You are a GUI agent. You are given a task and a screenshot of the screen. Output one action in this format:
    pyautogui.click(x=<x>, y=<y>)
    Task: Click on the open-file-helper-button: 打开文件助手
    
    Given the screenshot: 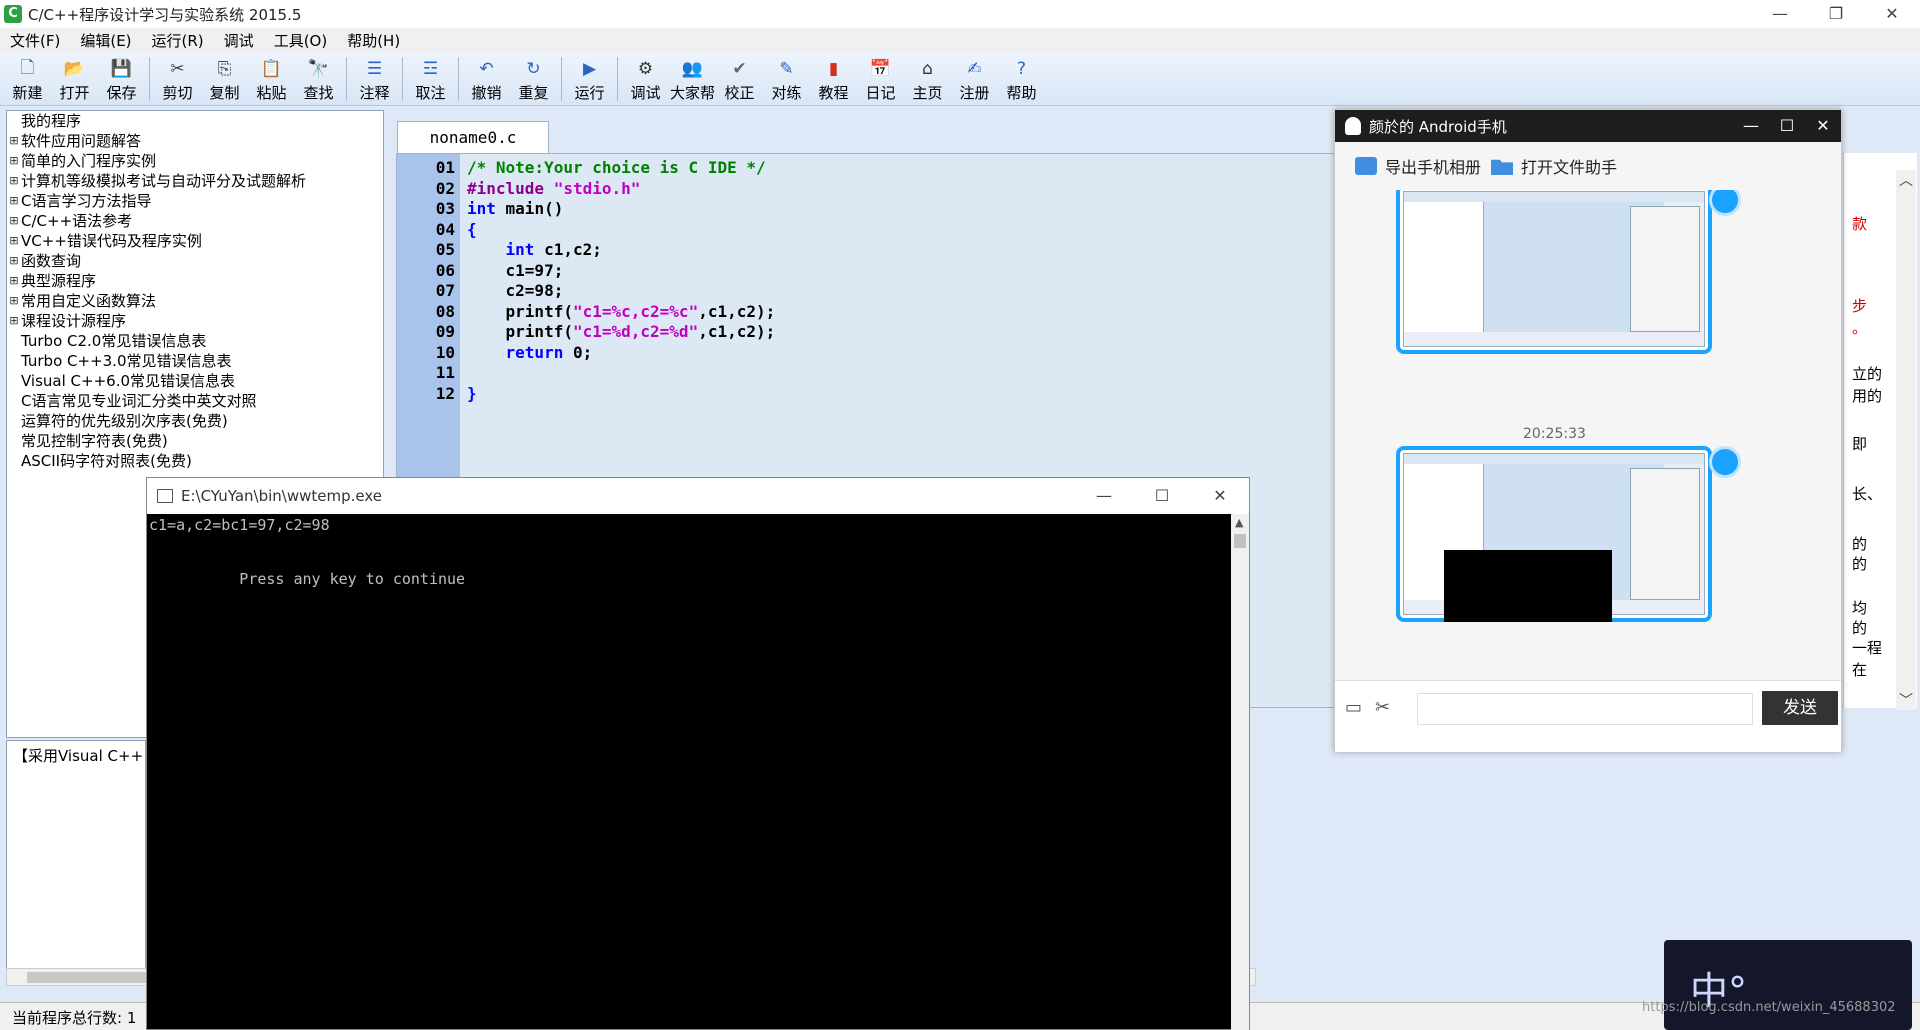 What is the action you would take?
    pyautogui.click(x=1554, y=166)
    